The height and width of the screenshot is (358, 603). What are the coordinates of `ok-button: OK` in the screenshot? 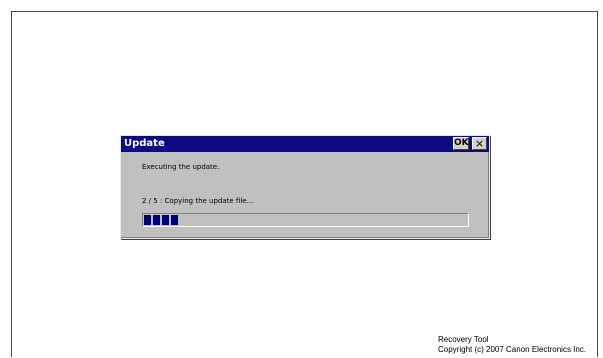 It's located at (461, 143).